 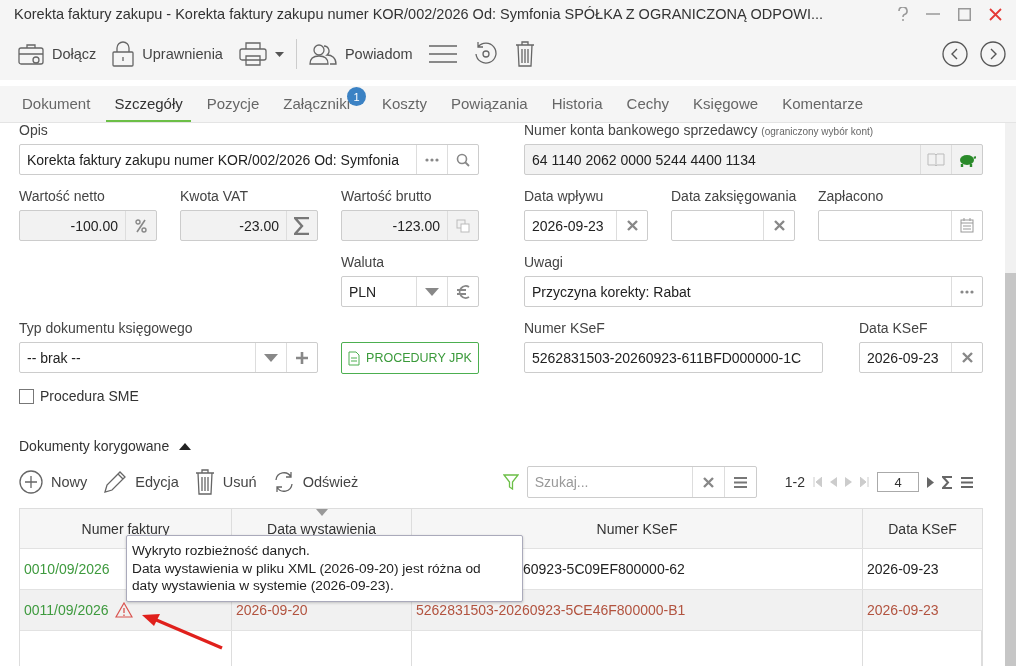 What do you see at coordinates (648, 104) in the screenshot?
I see `tab: Cechy` at bounding box center [648, 104].